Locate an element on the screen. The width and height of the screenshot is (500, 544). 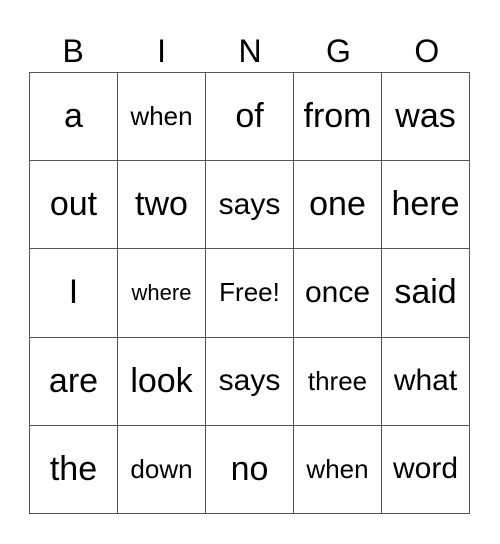
bingo-cell: was is located at coordinates (426, 117).